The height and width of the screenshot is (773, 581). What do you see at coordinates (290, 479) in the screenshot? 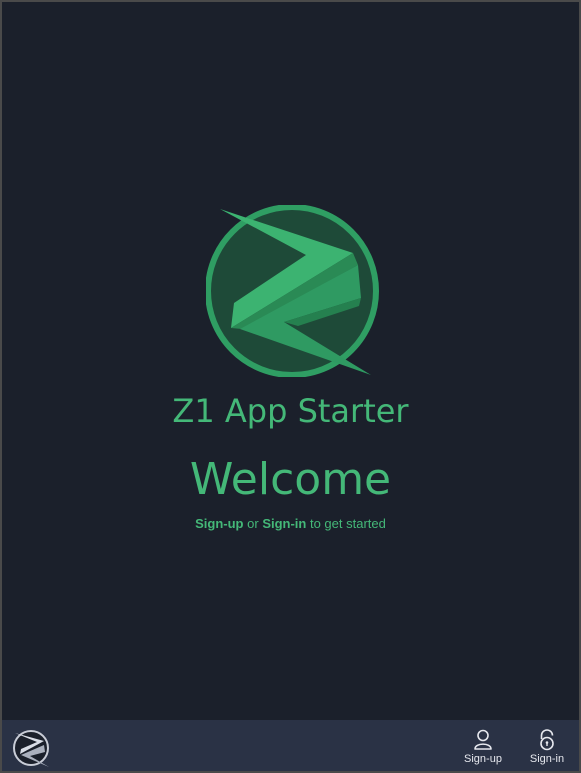
I see `welcome-heading: Welcome` at bounding box center [290, 479].